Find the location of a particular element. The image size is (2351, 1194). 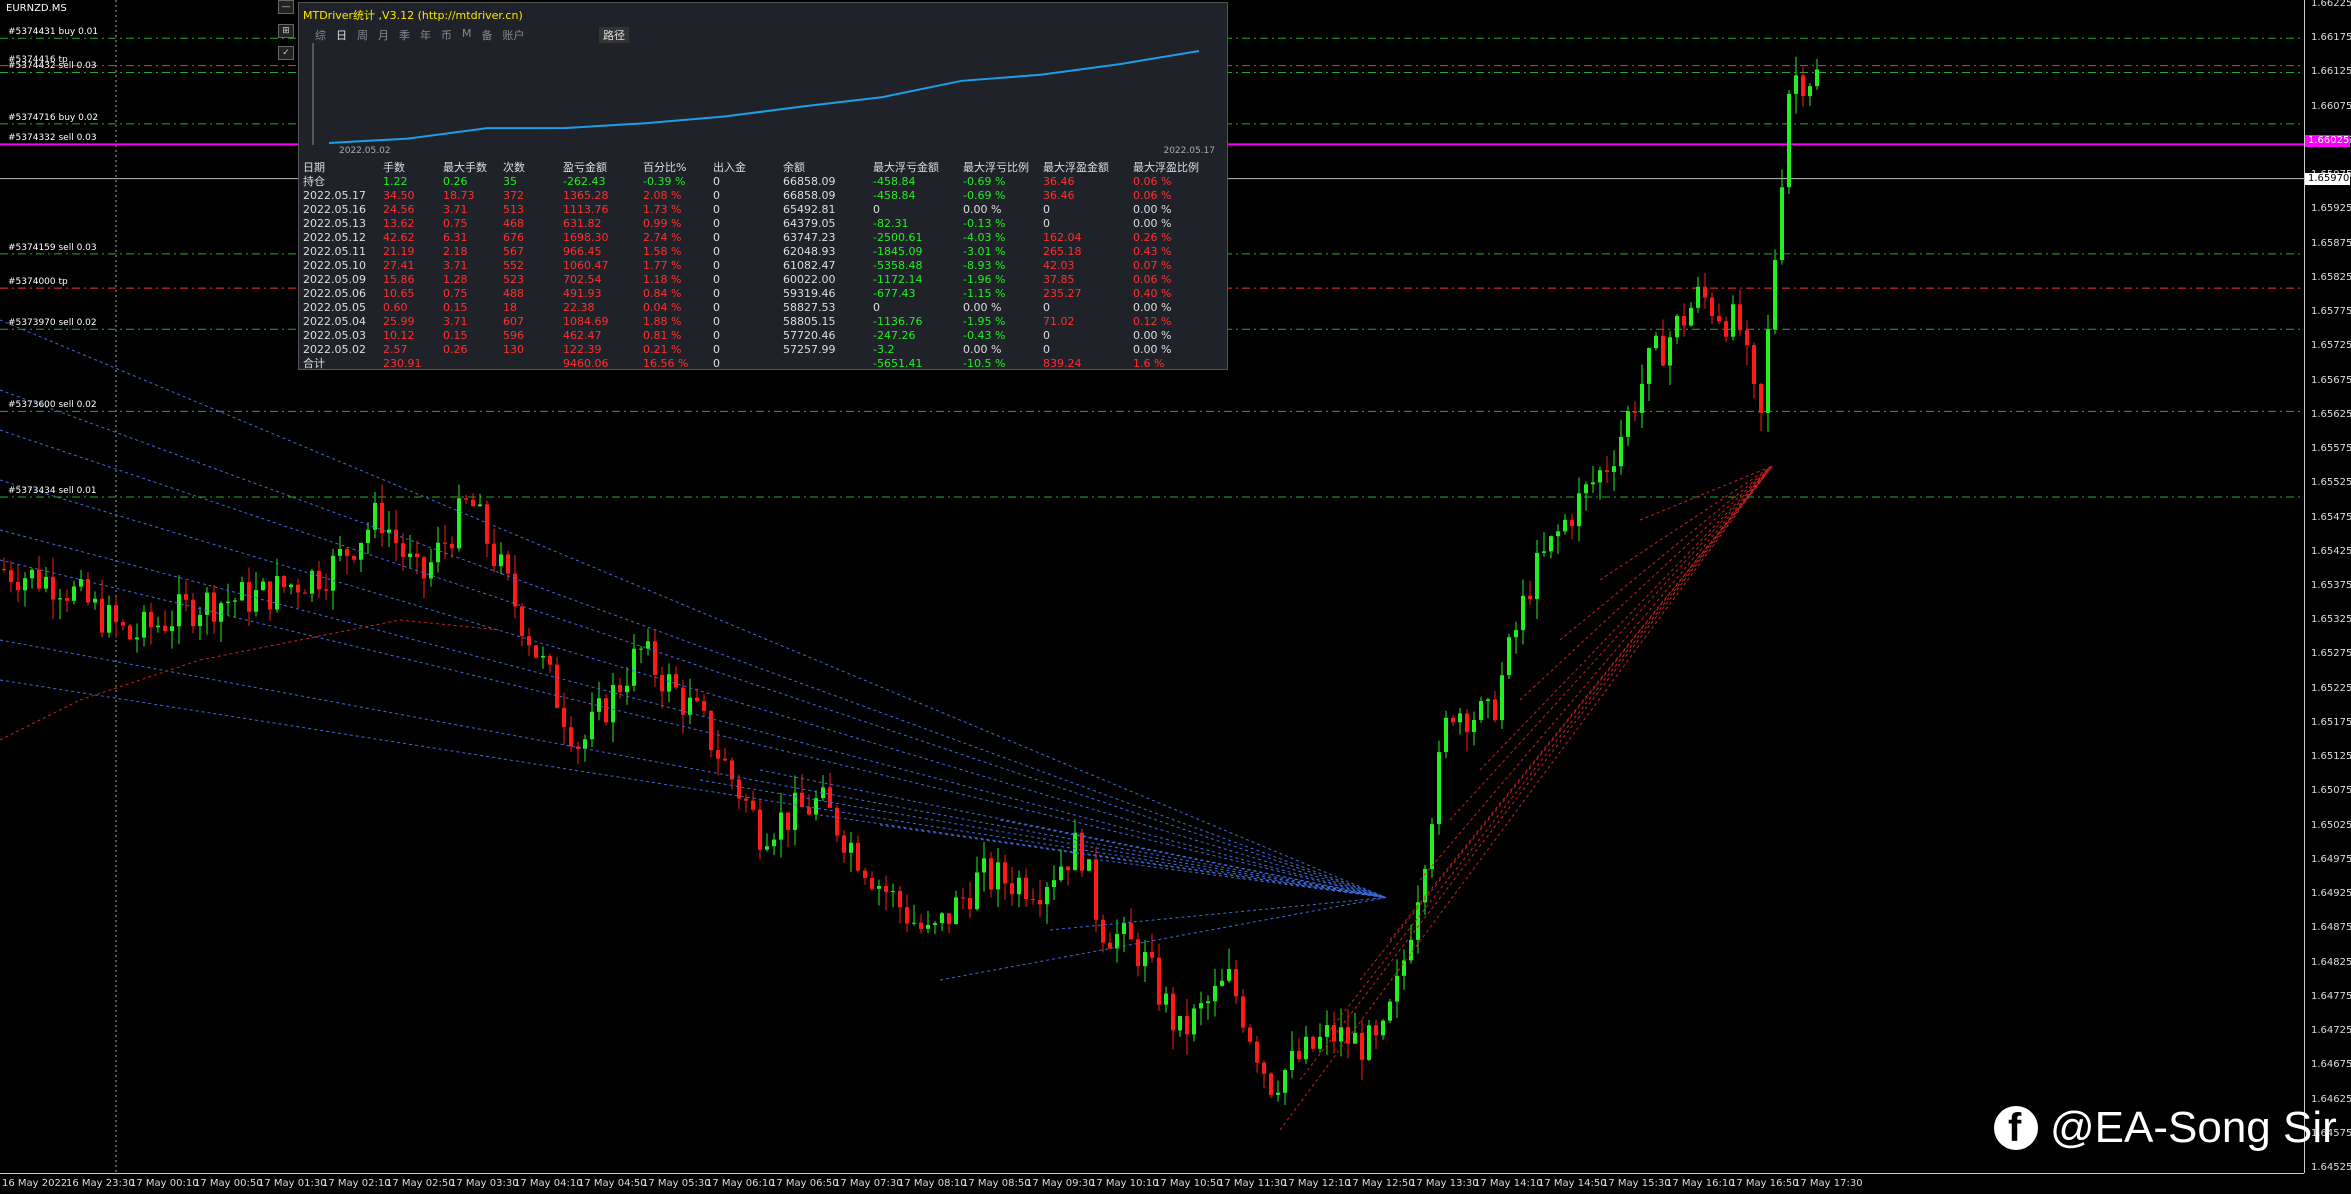

stats-cell: 2.74 % is located at coordinates (662, 237).